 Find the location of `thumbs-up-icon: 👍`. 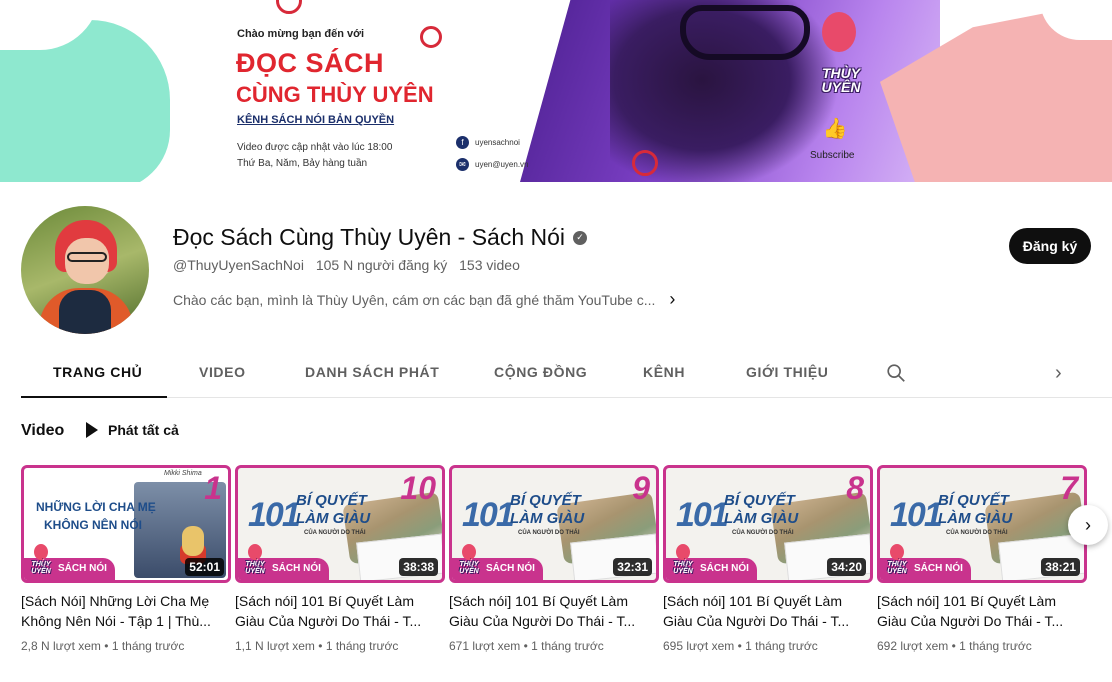

thumbs-up-icon: 👍 is located at coordinates (835, 129).